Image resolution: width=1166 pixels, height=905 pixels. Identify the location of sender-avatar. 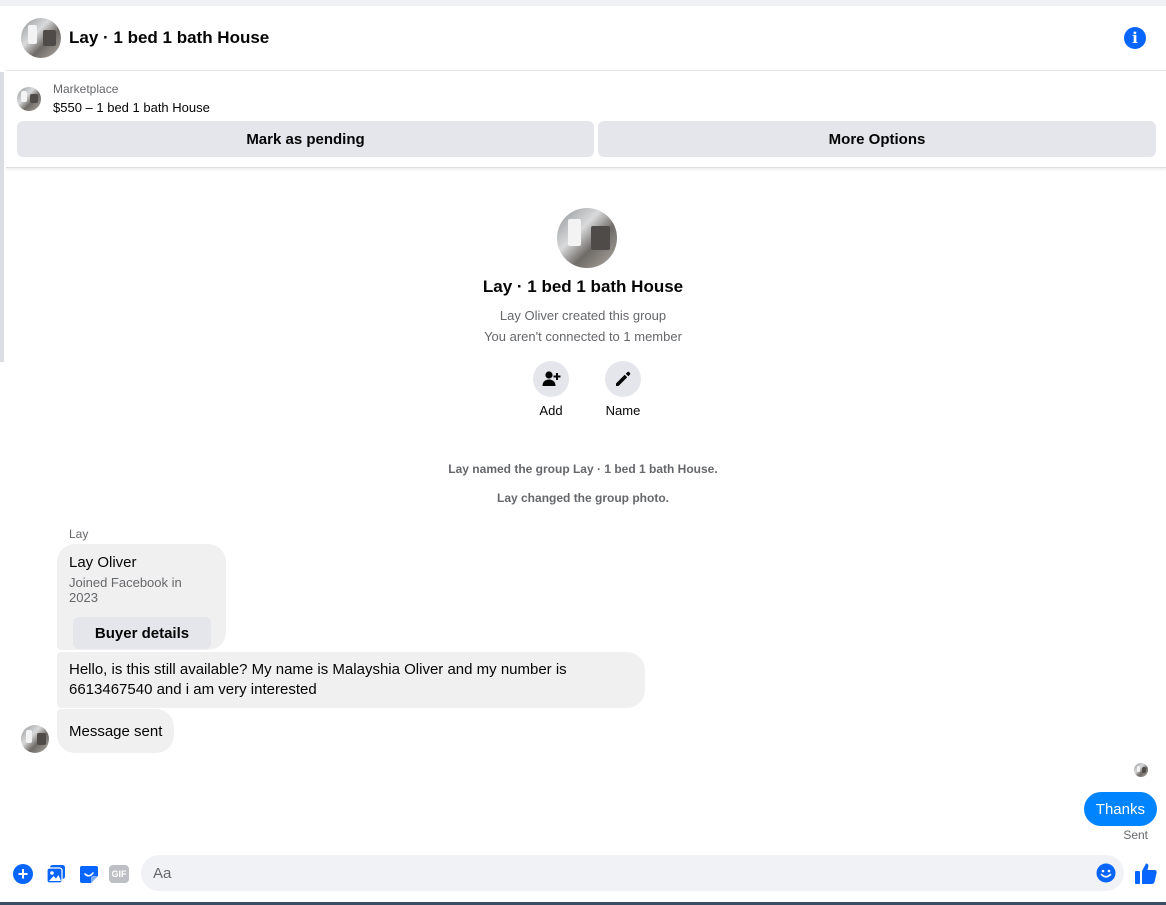
(35, 739).